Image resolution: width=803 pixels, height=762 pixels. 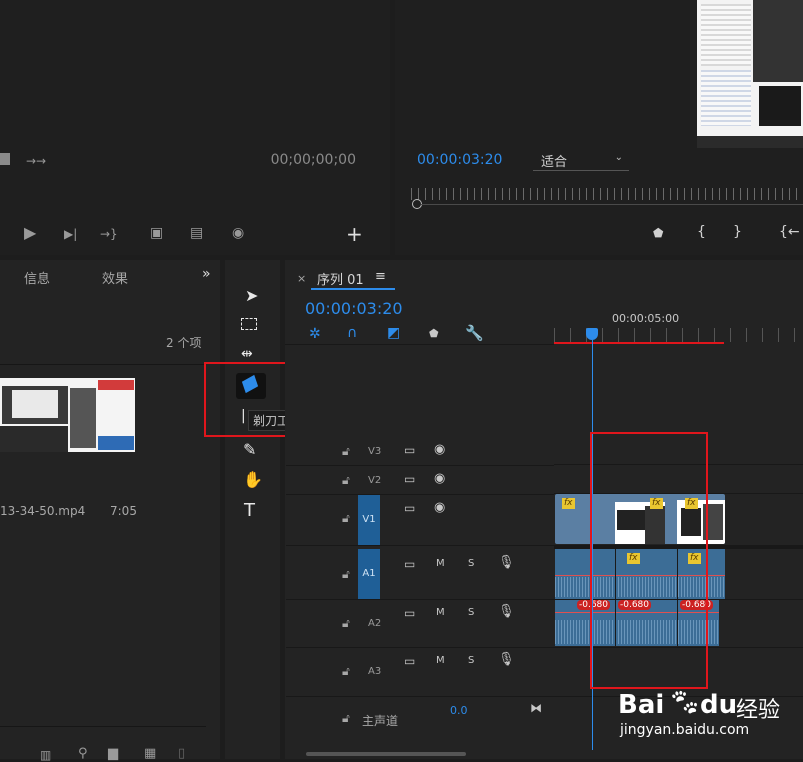 What do you see at coordinates (434, 333) in the screenshot?
I see `add-marker-timeline-icon: ⬟` at bounding box center [434, 333].